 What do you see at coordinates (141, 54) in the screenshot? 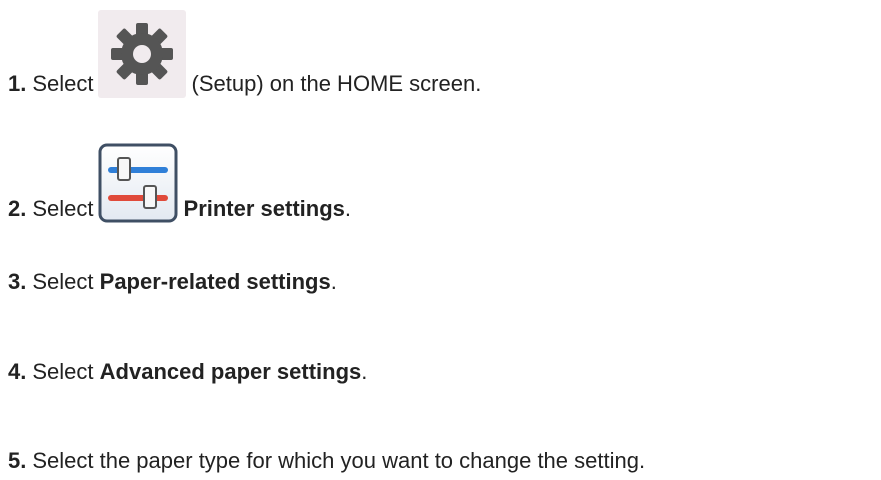
I see `gear-icon` at bounding box center [141, 54].